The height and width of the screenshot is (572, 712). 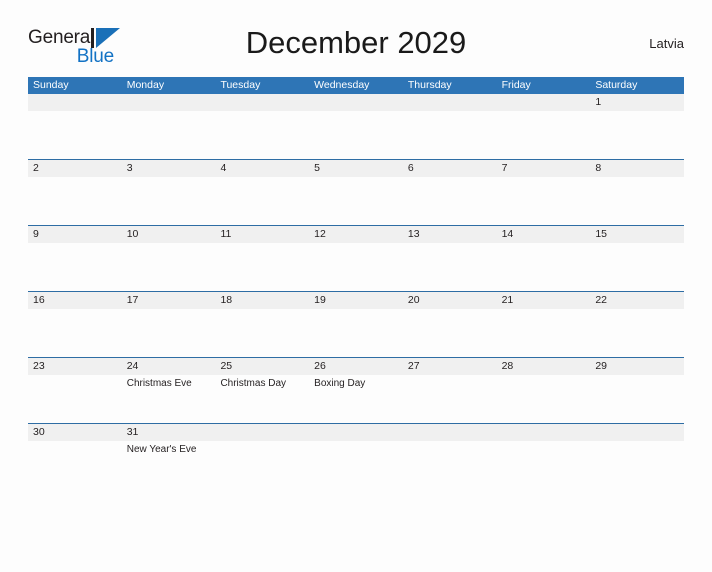 I want to click on day-number: 21, so click(x=544, y=300).